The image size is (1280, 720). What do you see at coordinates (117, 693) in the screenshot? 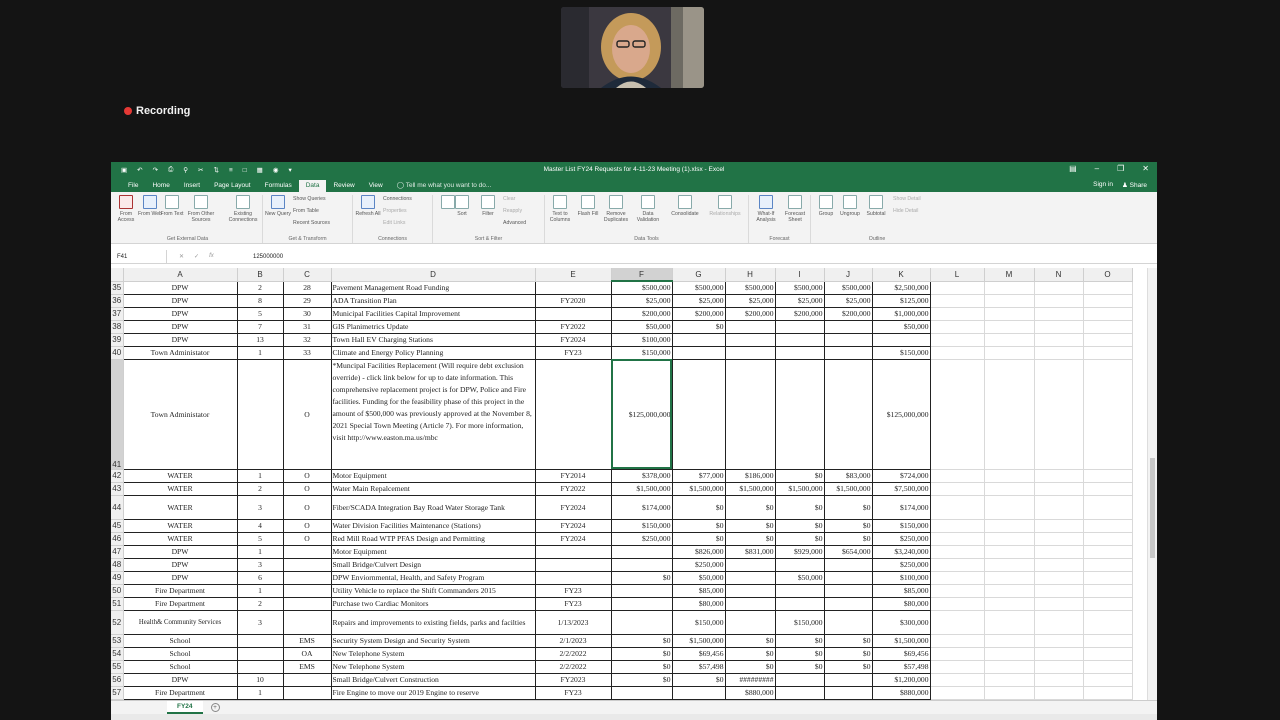
I see `row-header: 57` at bounding box center [117, 693].